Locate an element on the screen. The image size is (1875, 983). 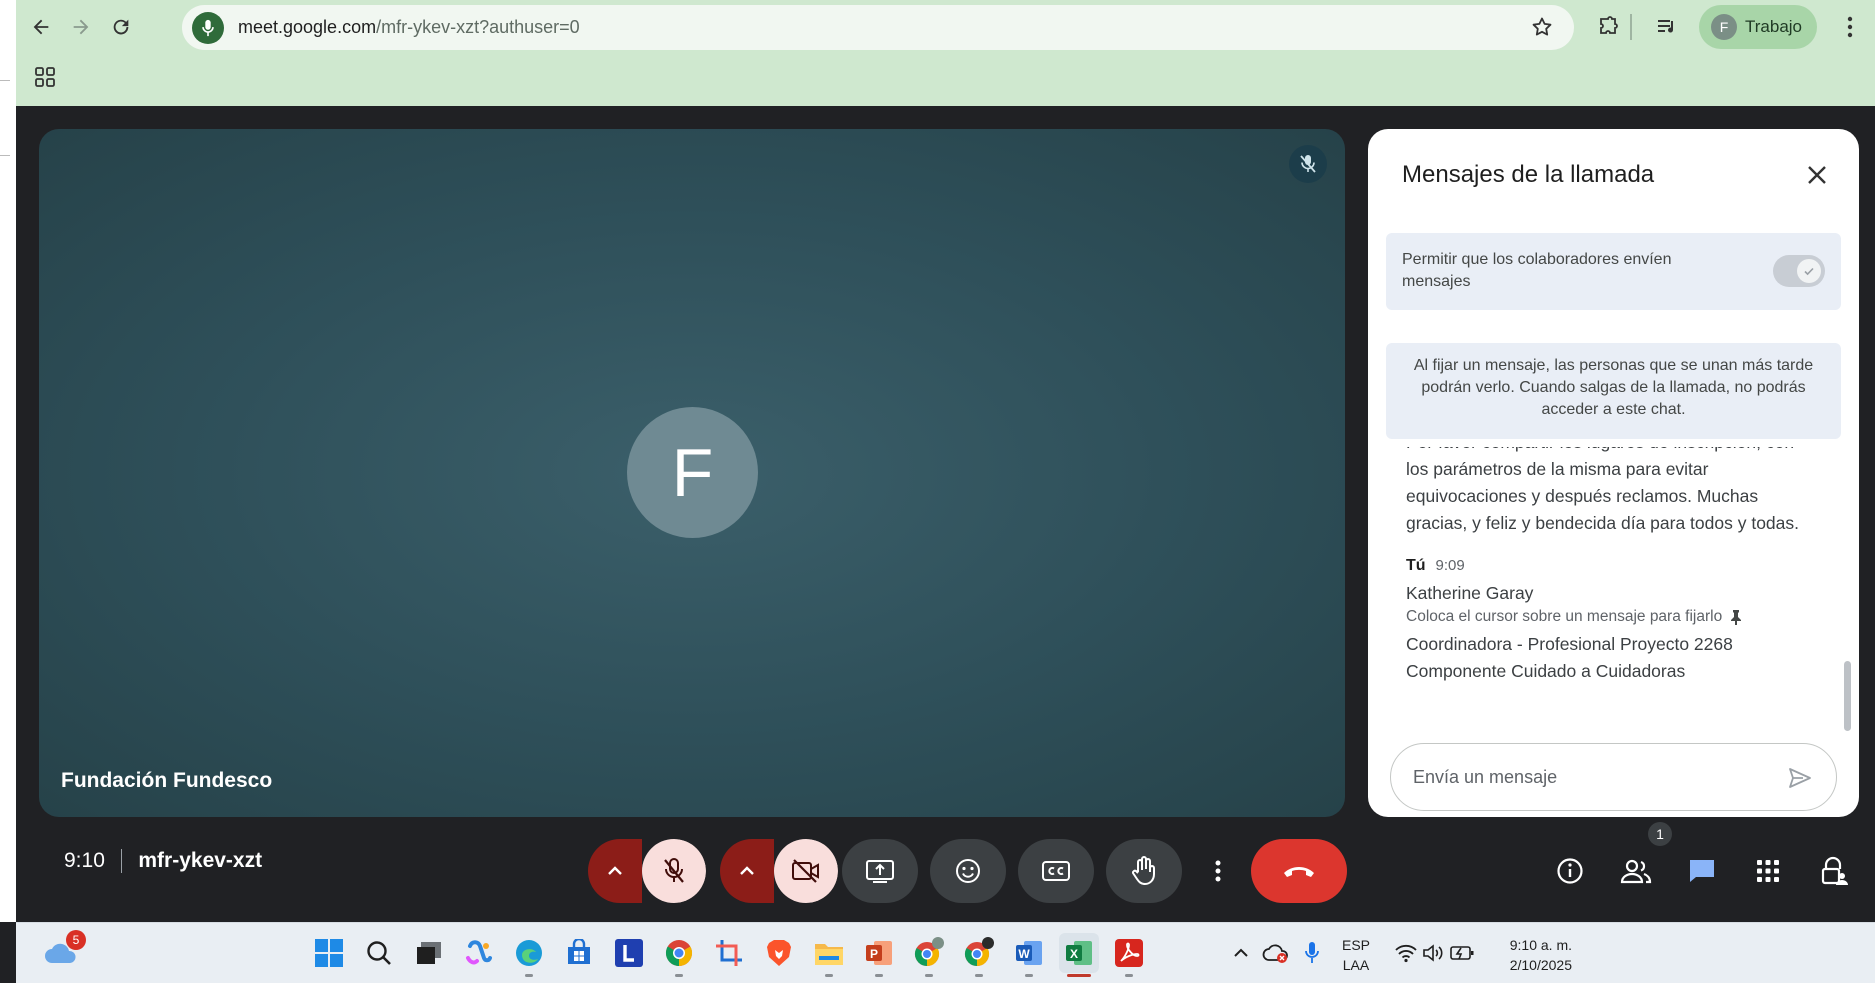
mic-in-use-icon is located at coordinates (208, 27).